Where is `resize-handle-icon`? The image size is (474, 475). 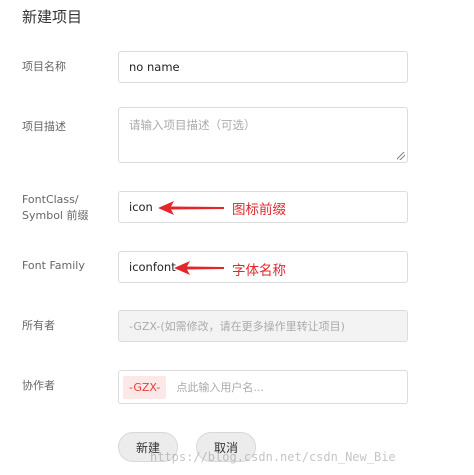
resize-handle-icon is located at coordinates (401, 156).